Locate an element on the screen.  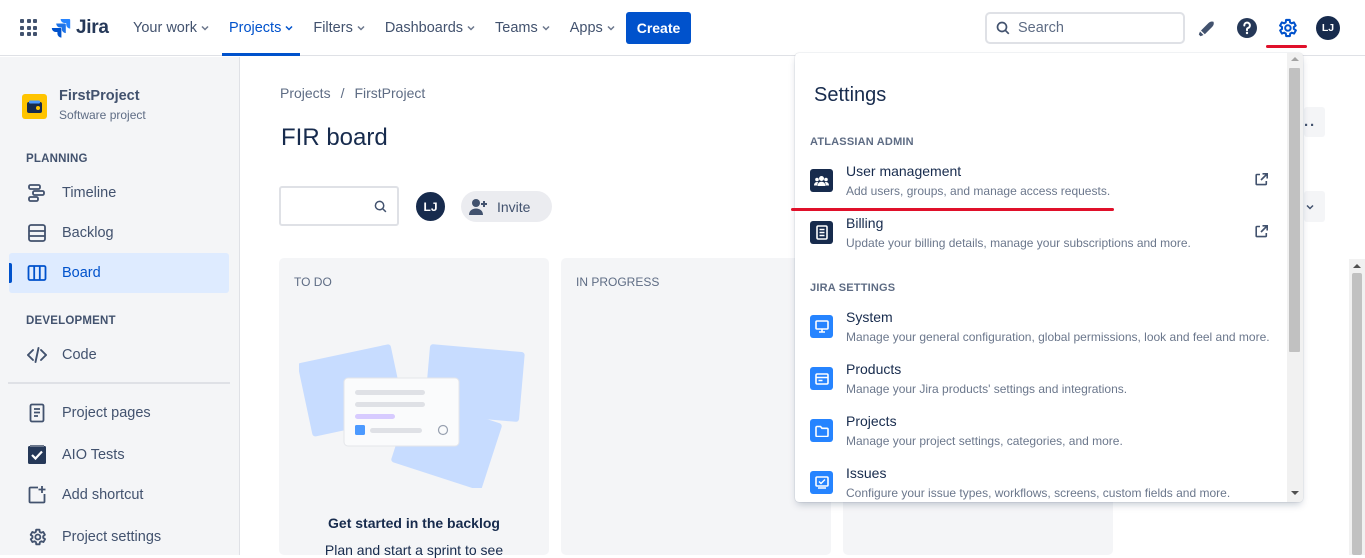
nav-label: Dashboards is located at coordinates (424, 28).